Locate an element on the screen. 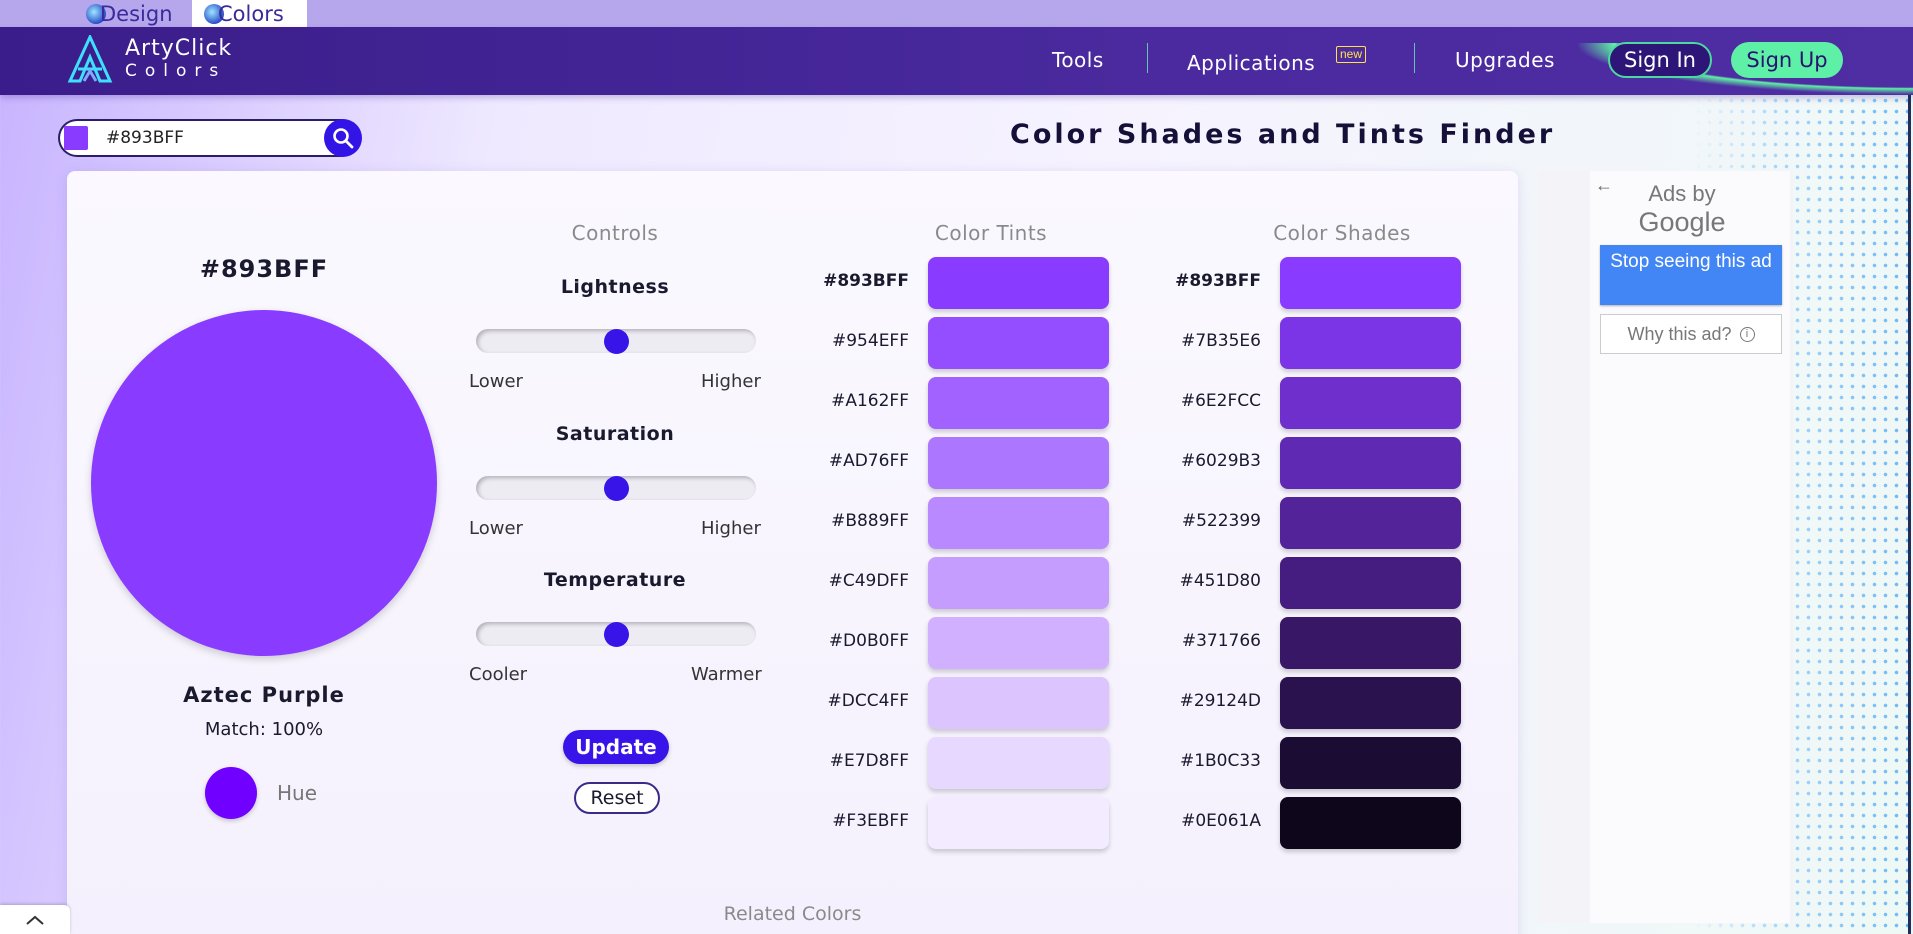 Image resolution: width=1913 pixels, height=934 pixels. shade-hex-label: #371766 is located at coordinates (1221, 641).